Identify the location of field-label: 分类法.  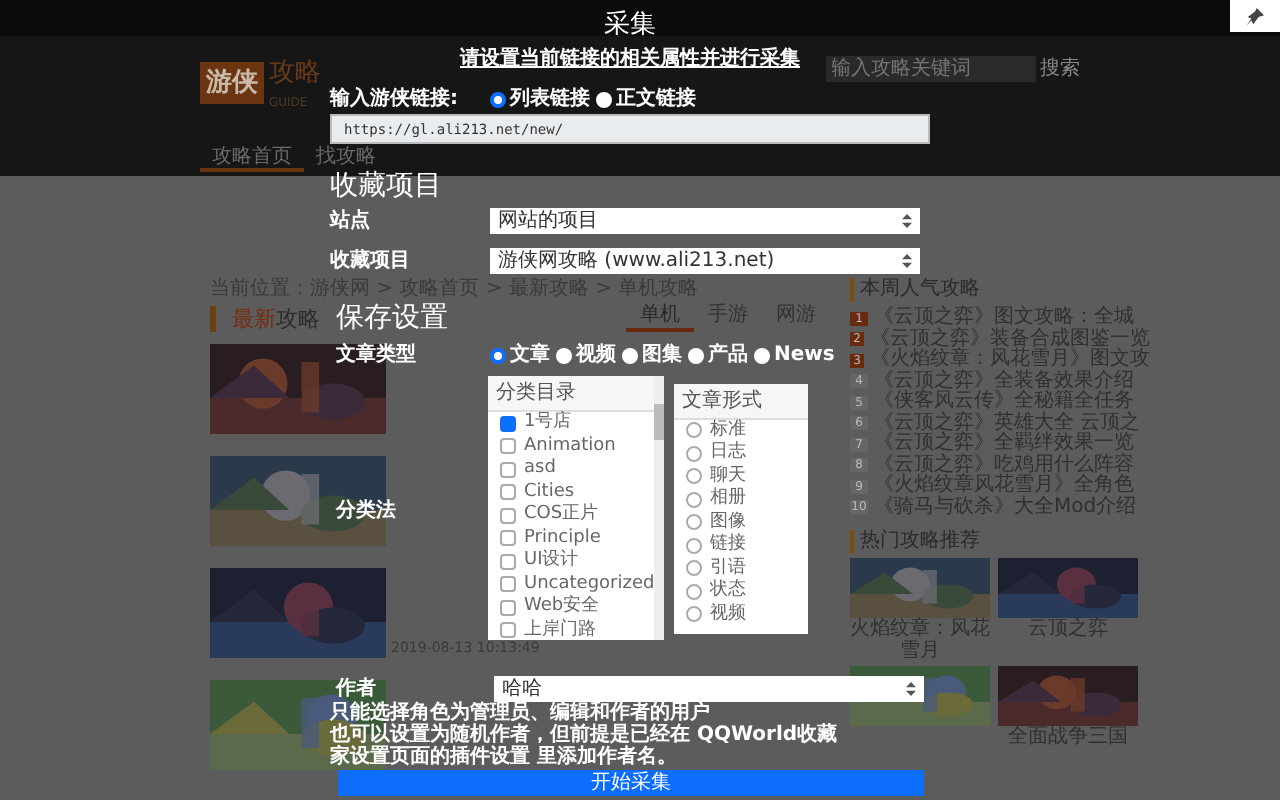
(367, 511).